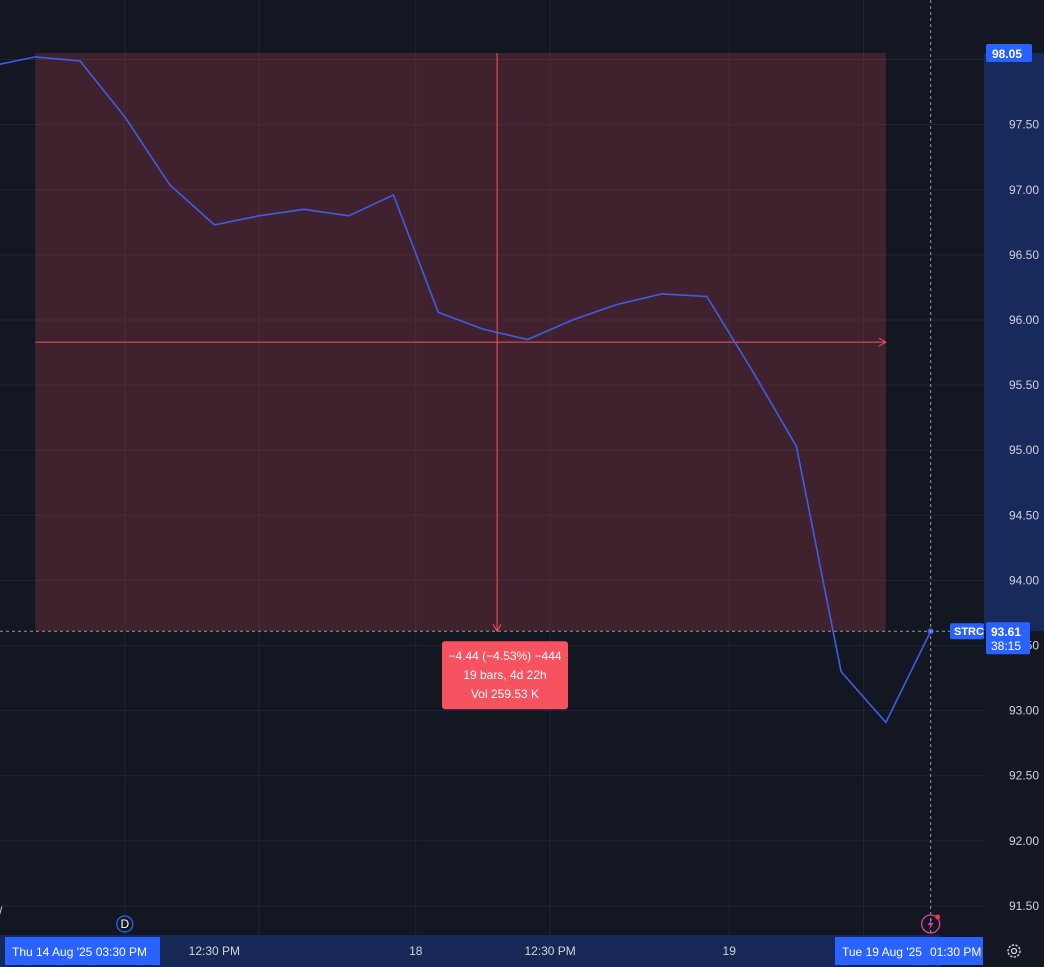  What do you see at coordinates (416, 951) in the screenshot?
I see `x-tick-label-1: 18` at bounding box center [416, 951].